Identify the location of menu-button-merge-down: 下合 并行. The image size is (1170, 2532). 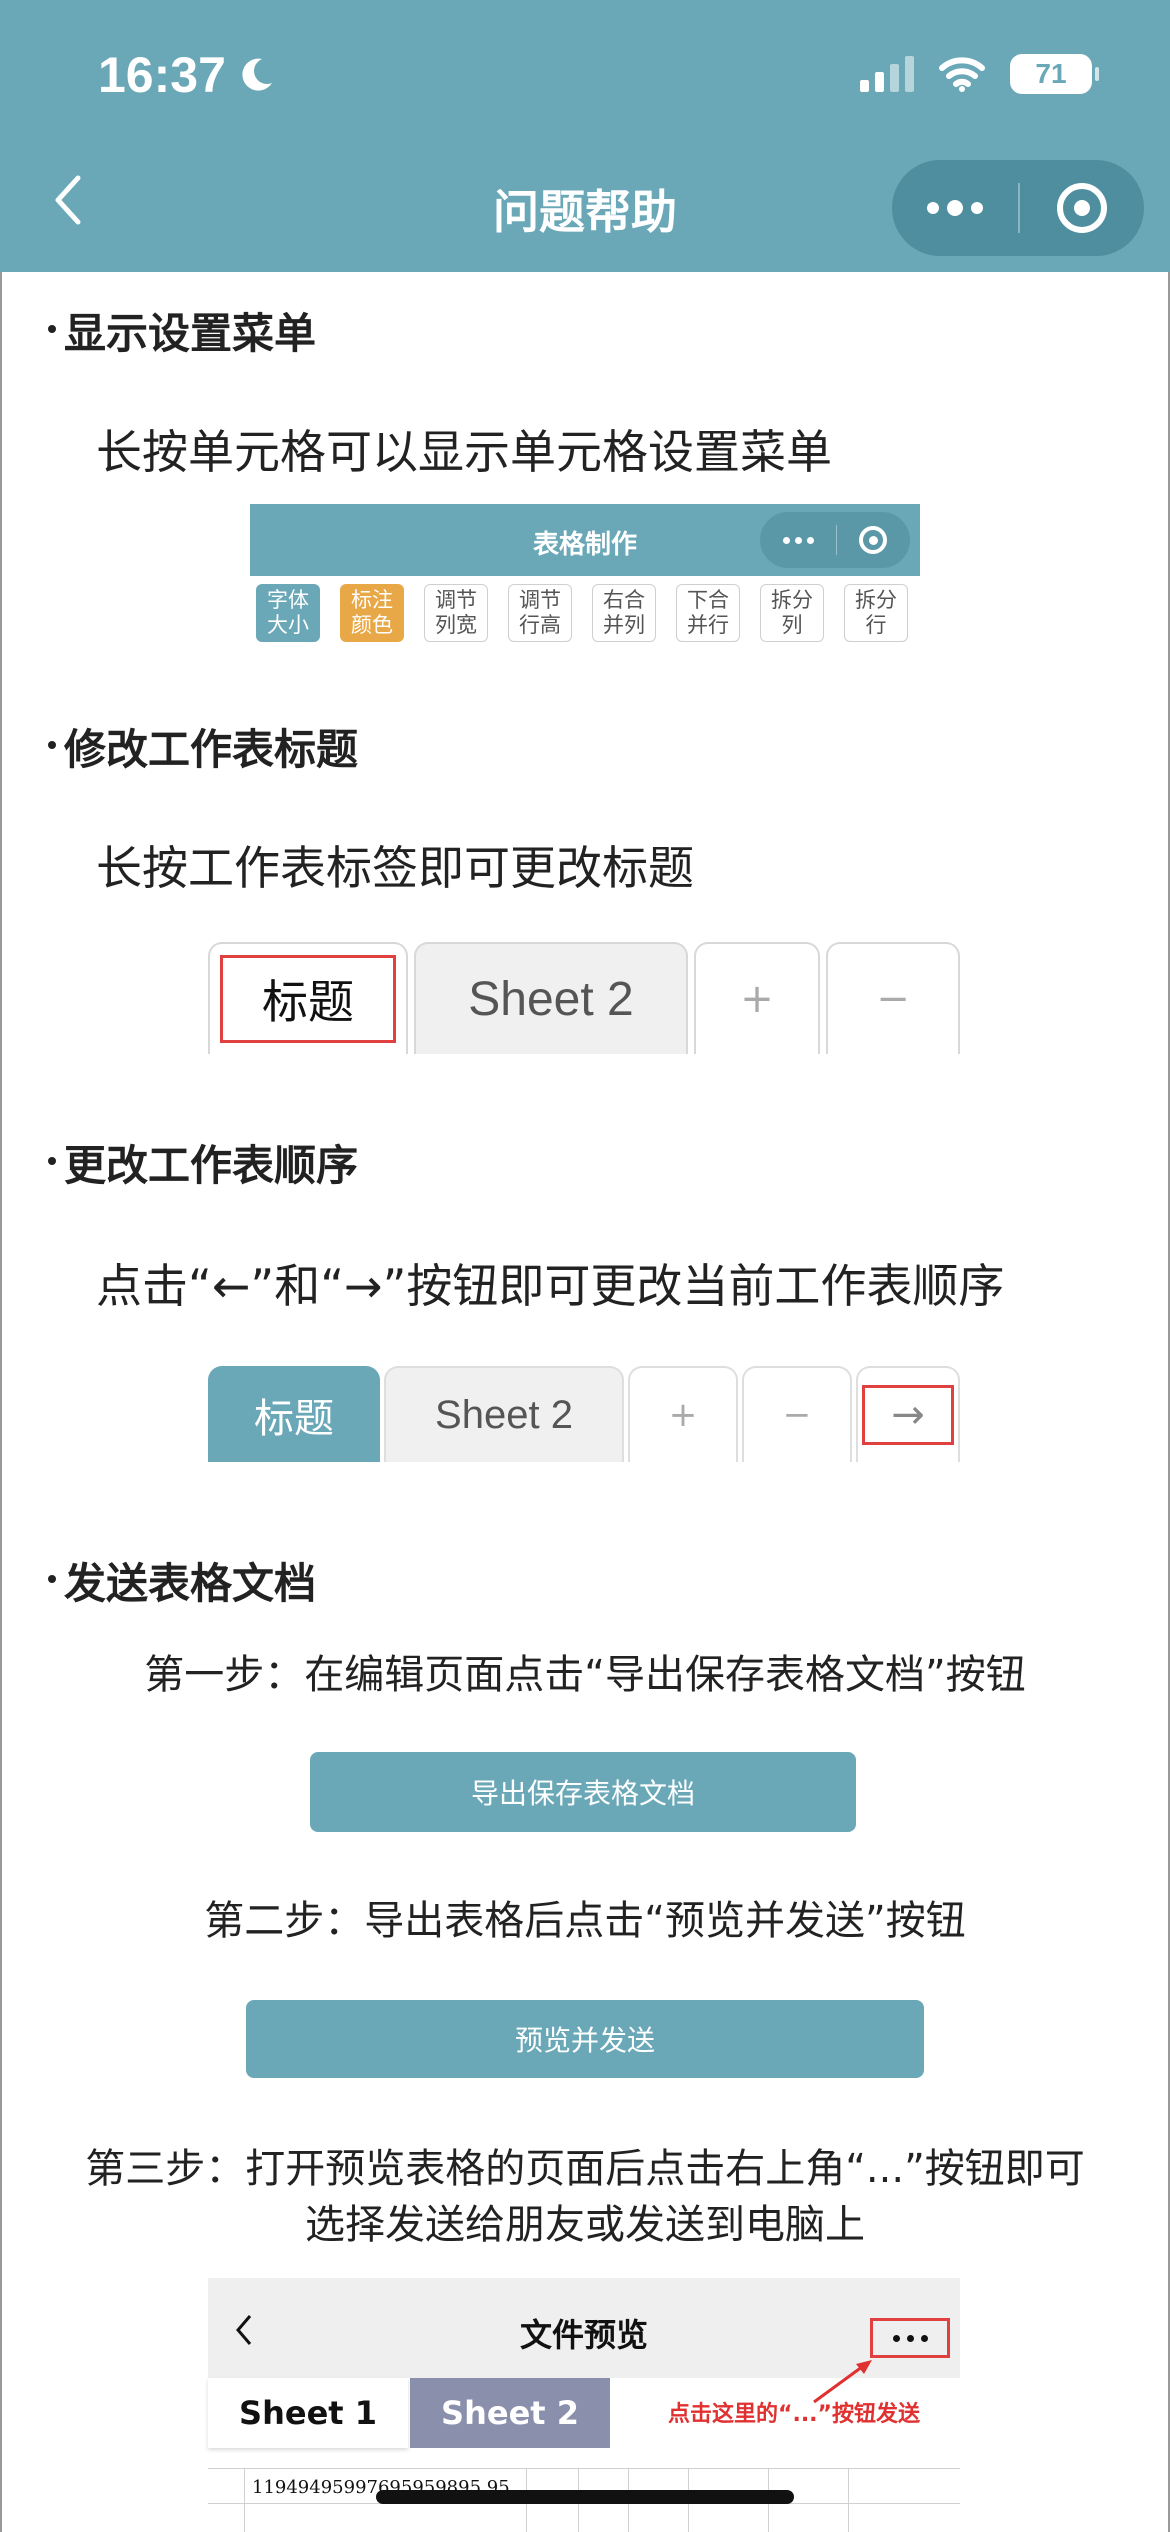
(708, 613).